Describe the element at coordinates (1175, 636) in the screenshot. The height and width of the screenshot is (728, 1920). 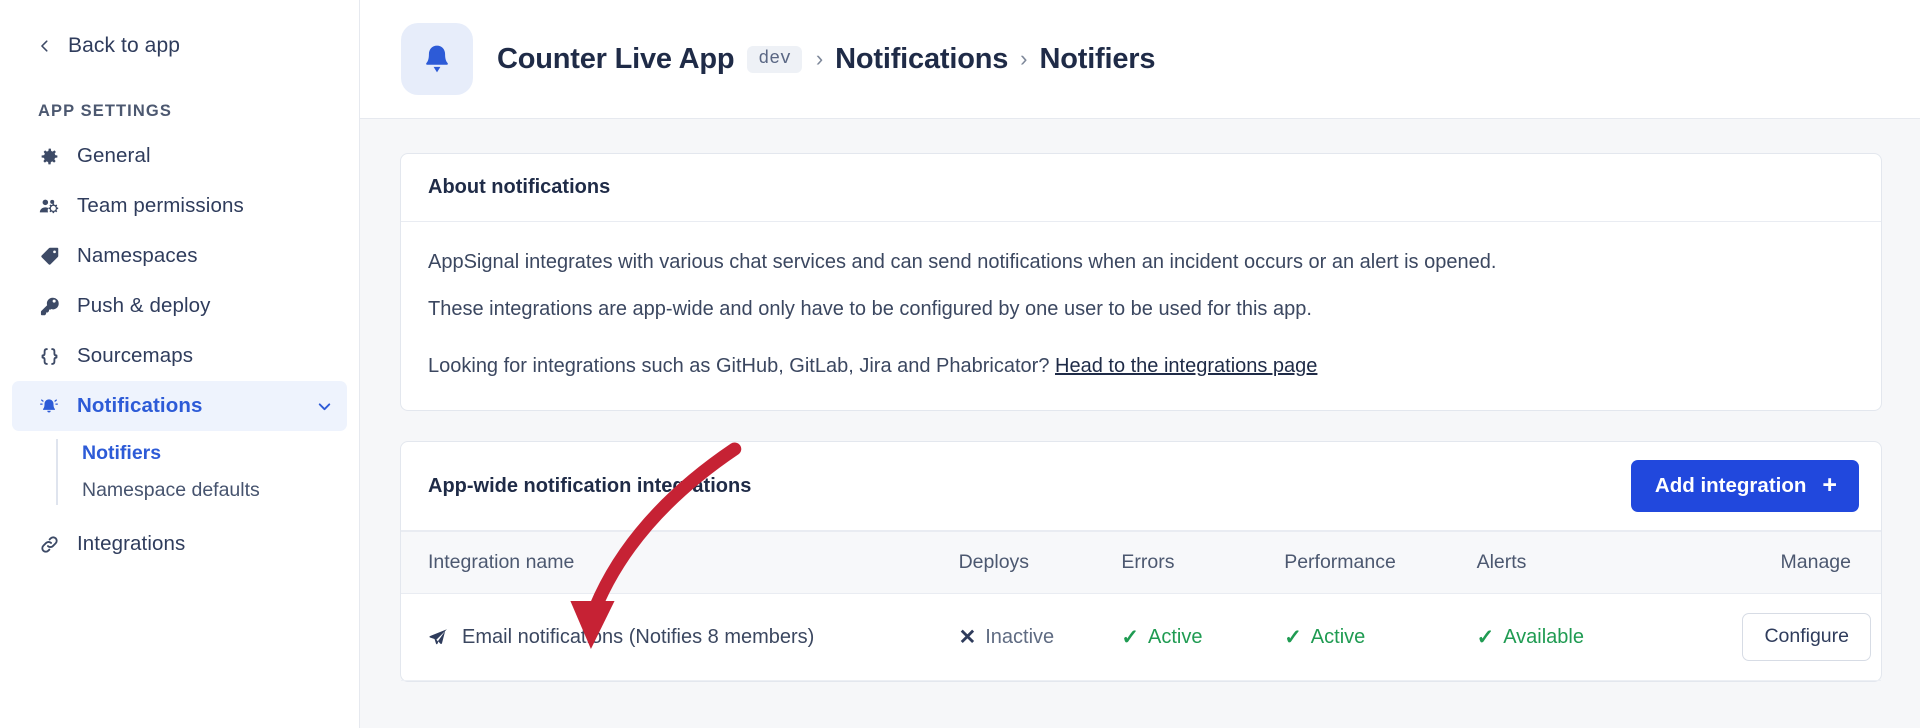
I see `errors-status-label: Active` at that location.